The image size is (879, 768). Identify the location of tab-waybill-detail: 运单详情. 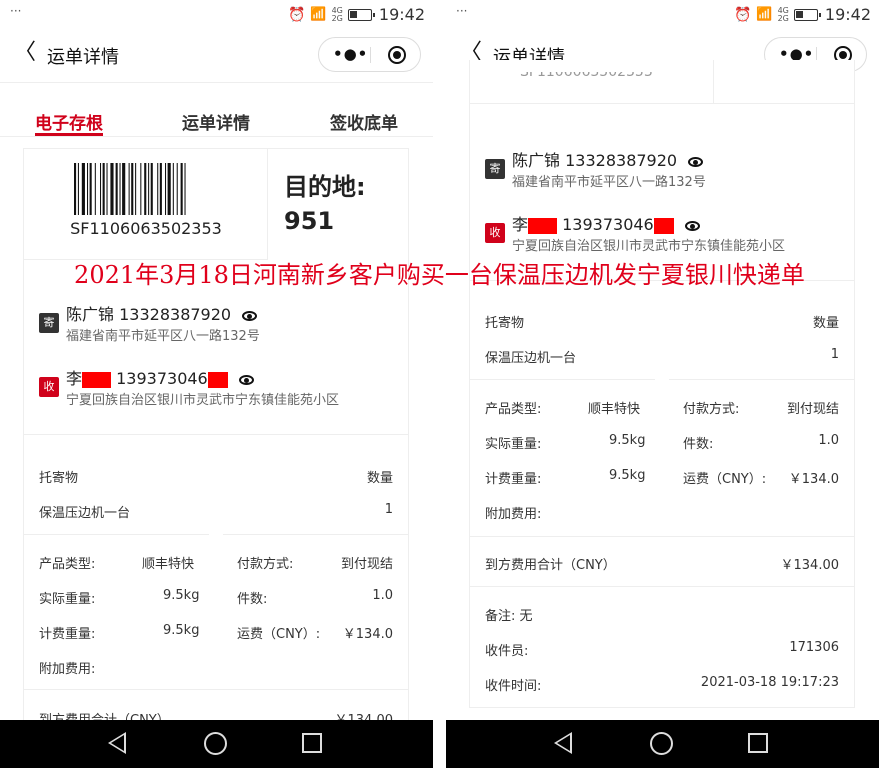
(216, 121).